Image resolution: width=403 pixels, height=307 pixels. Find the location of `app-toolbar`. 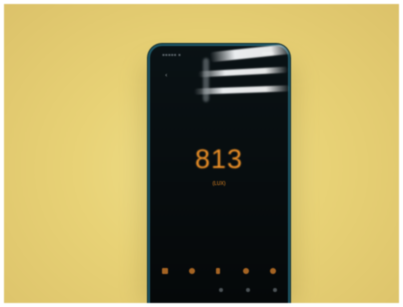

app-toolbar is located at coordinates (219, 273).